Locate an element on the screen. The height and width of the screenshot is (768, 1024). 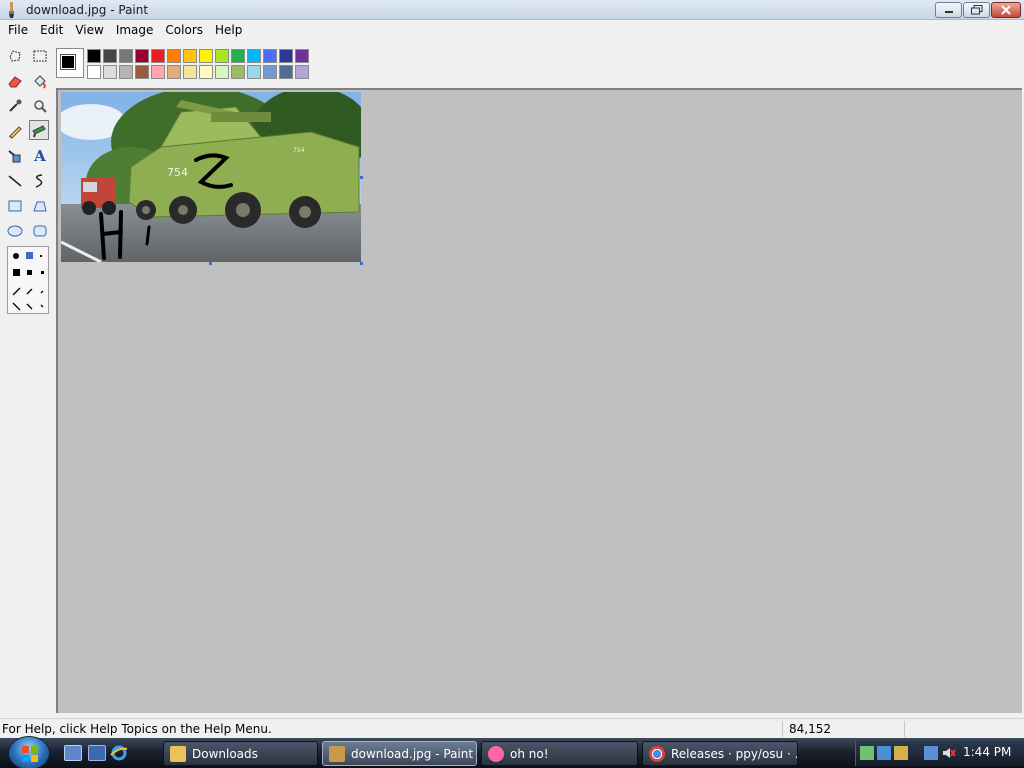
maximize-button is located at coordinates (976, 10).